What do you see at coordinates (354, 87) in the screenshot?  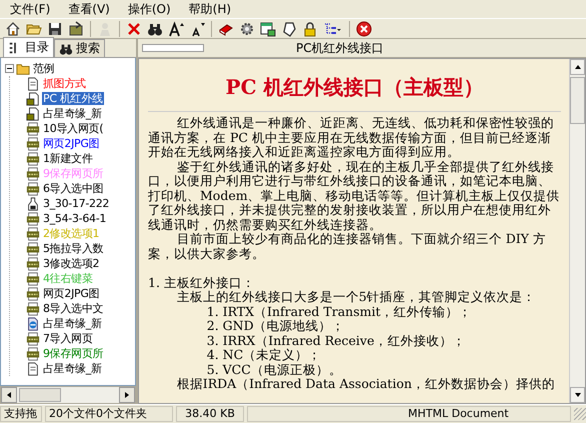 I see `document-heading: PC 机红外线接口（主板型）` at bounding box center [354, 87].